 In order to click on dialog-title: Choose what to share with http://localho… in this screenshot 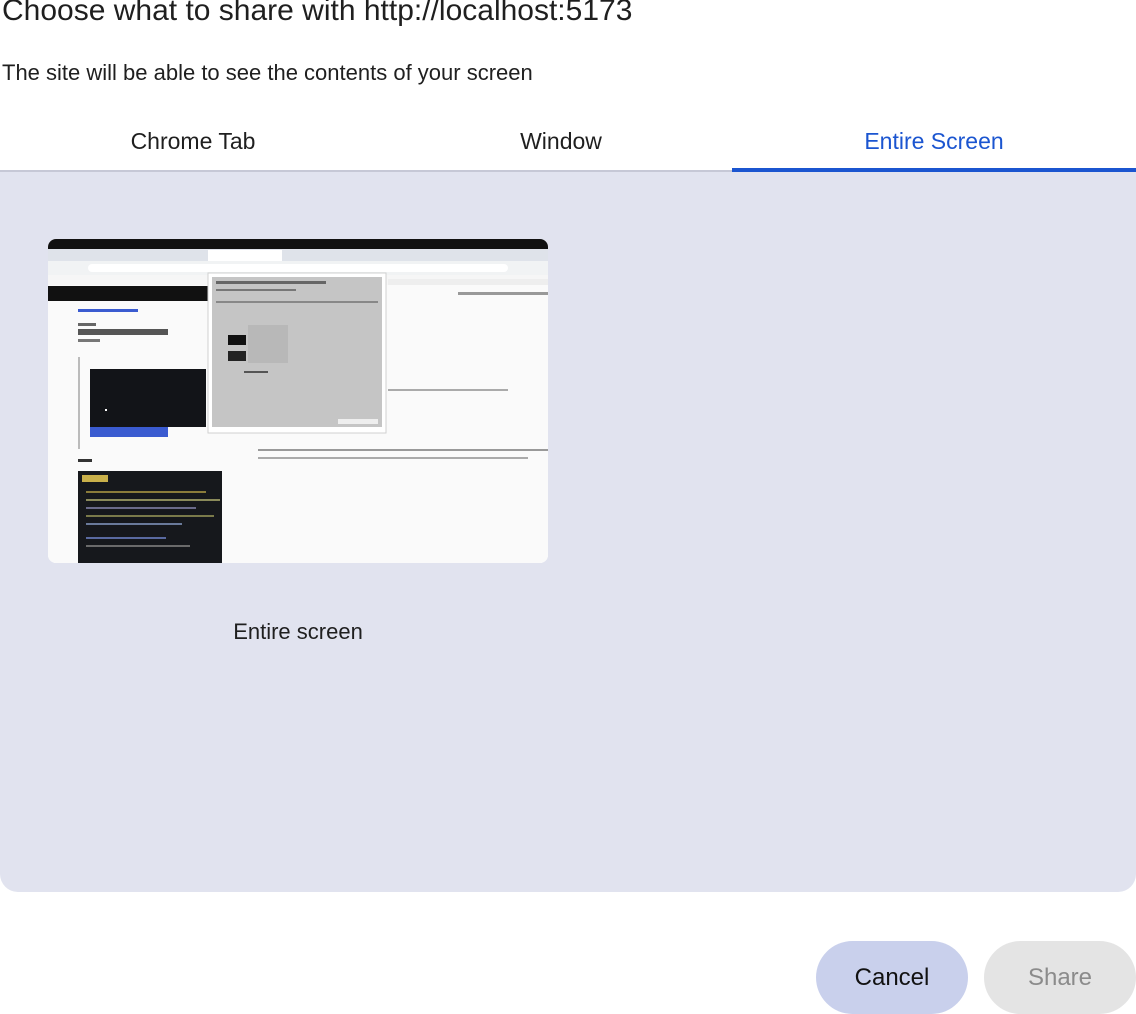, I will do `click(317, 13)`.